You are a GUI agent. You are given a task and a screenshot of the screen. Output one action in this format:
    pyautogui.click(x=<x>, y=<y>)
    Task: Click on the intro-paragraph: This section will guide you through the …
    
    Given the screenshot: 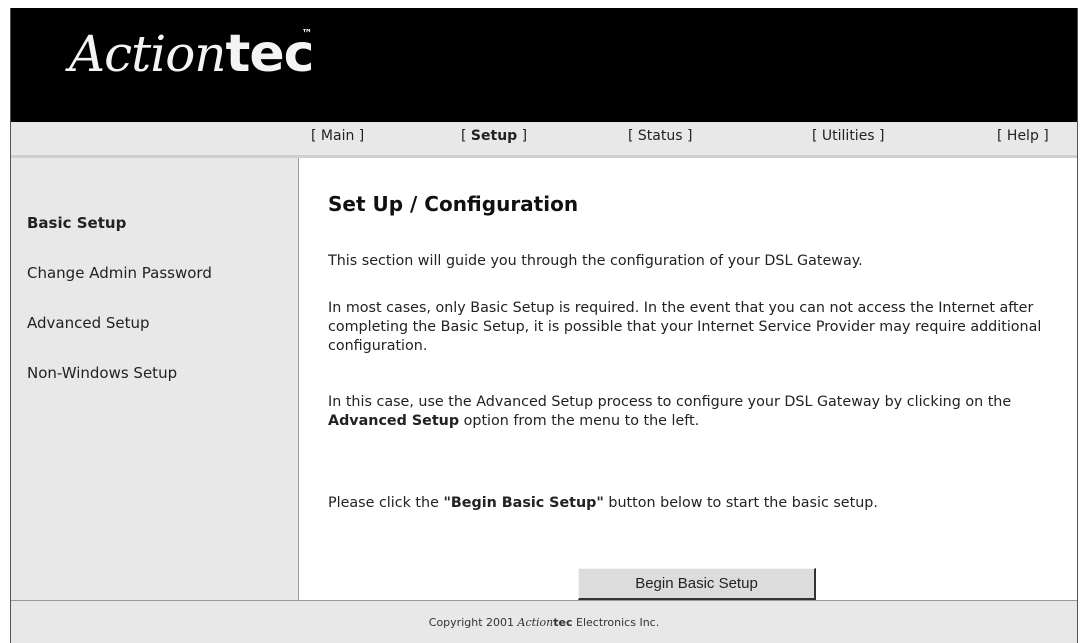 What is the action you would take?
    pyautogui.click(x=595, y=261)
    